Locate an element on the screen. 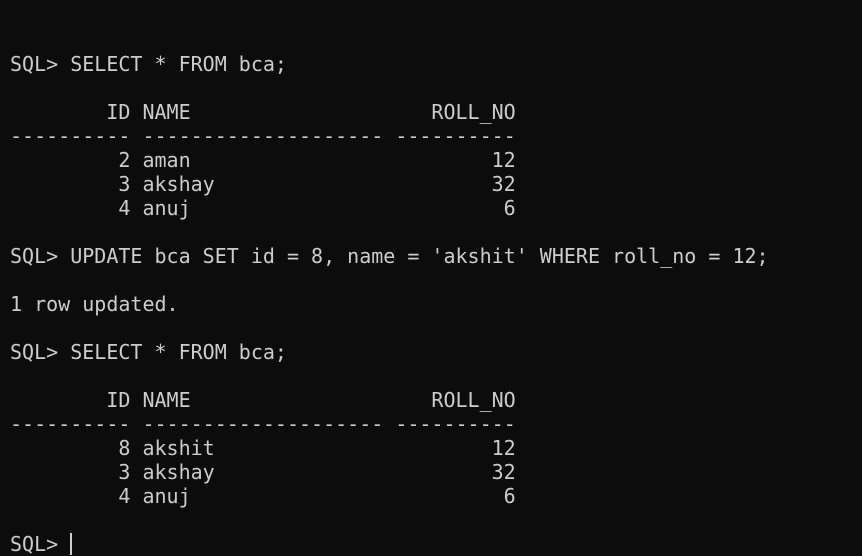 Image resolution: width=862 pixels, height=556 pixels. text-cursor is located at coordinates (71, 544).